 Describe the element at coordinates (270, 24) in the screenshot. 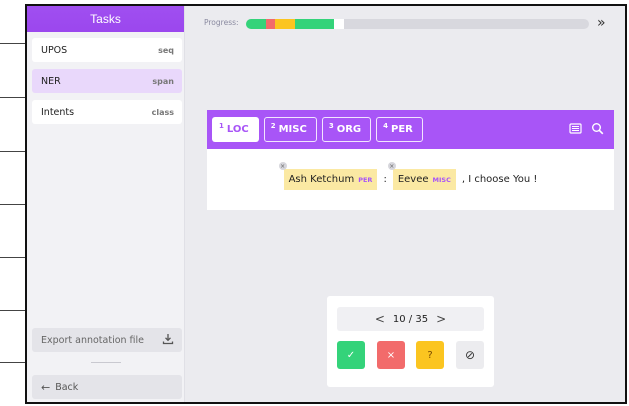

I see `progress-segment-rejected` at that location.